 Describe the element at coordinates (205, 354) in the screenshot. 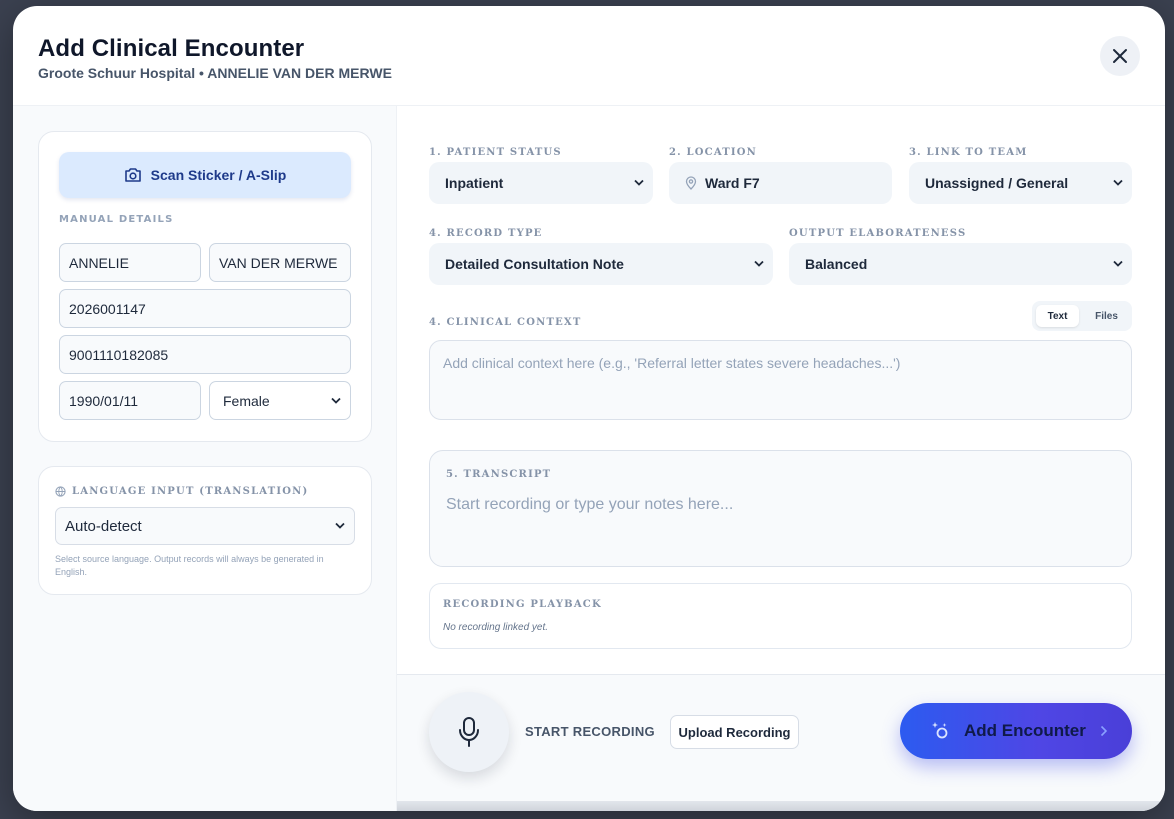

I see `id-number-field: 9001110182085` at that location.